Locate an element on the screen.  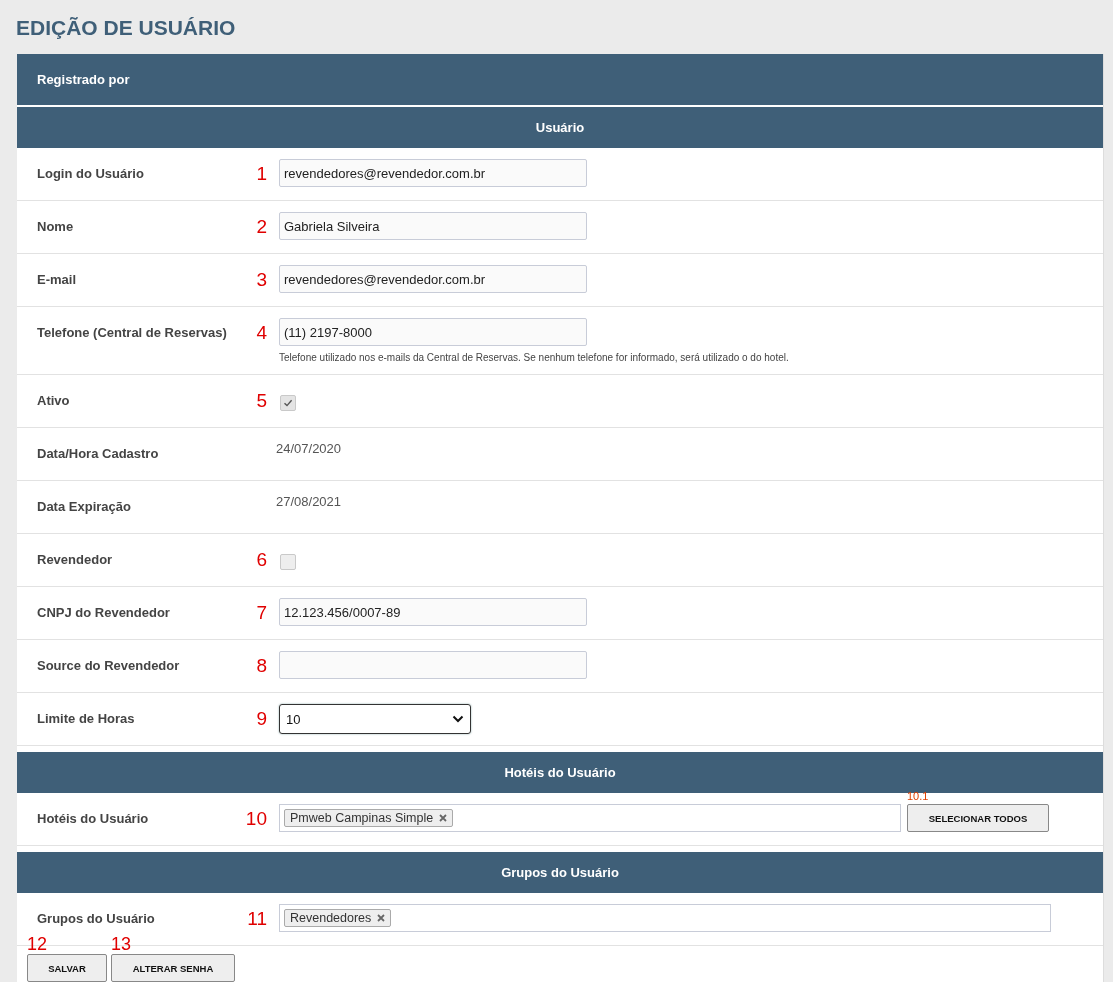
annotation-number: 10 is located at coordinates (256, 818).